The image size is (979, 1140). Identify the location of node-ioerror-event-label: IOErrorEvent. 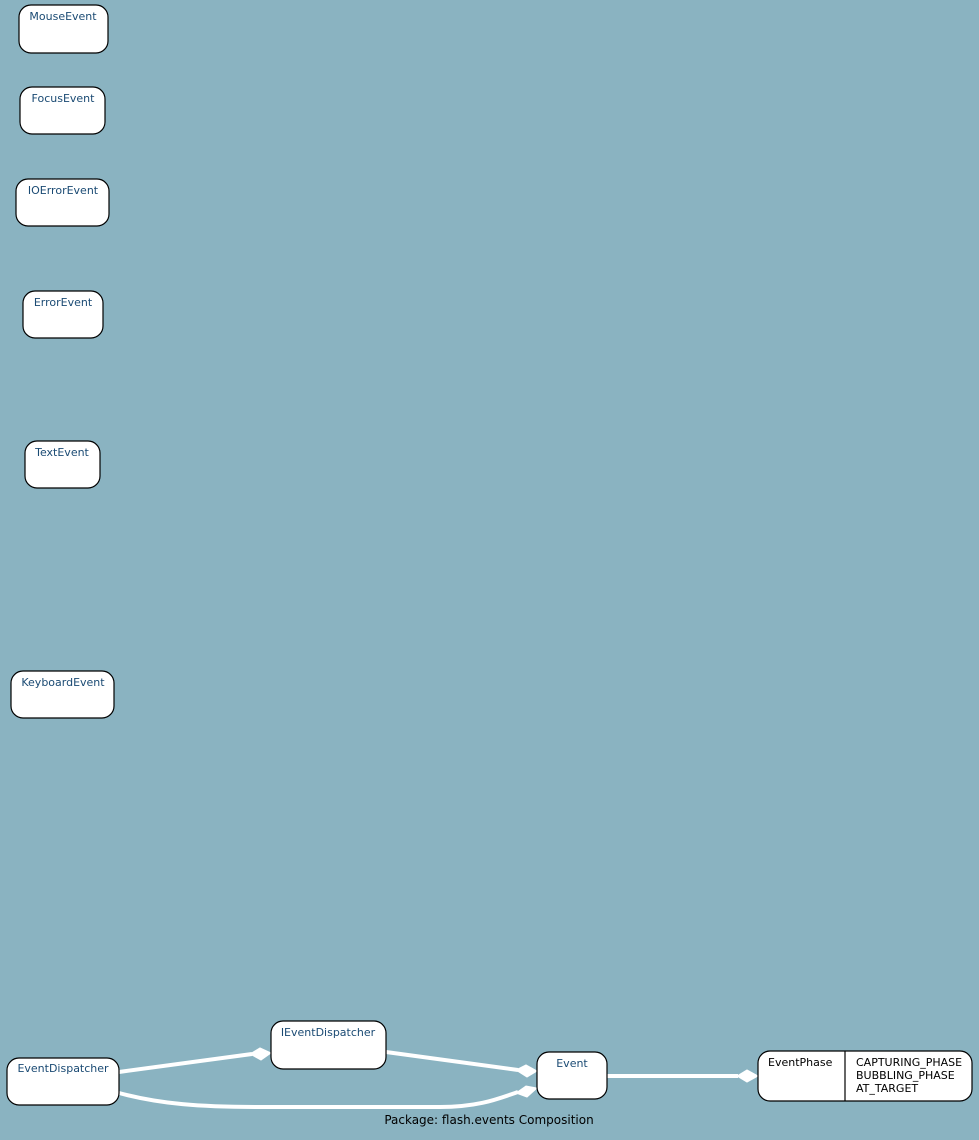
(63, 190).